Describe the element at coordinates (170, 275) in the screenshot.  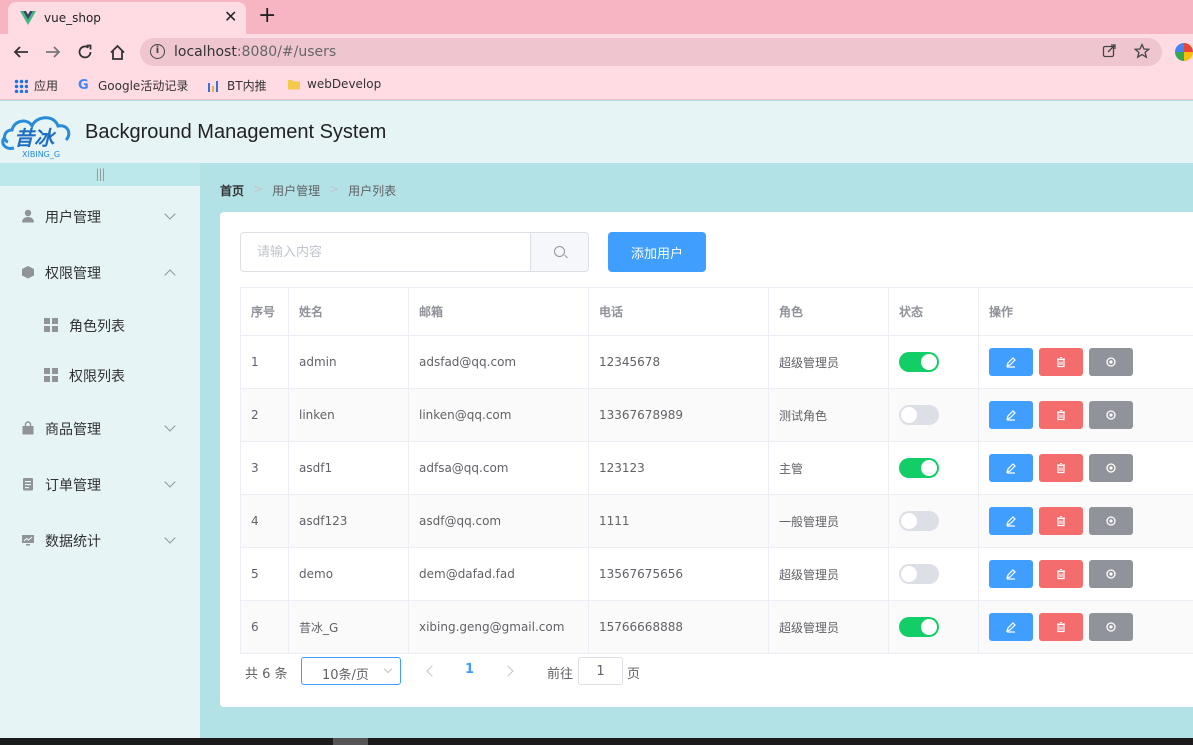
I see `chevron-up-icon` at that location.